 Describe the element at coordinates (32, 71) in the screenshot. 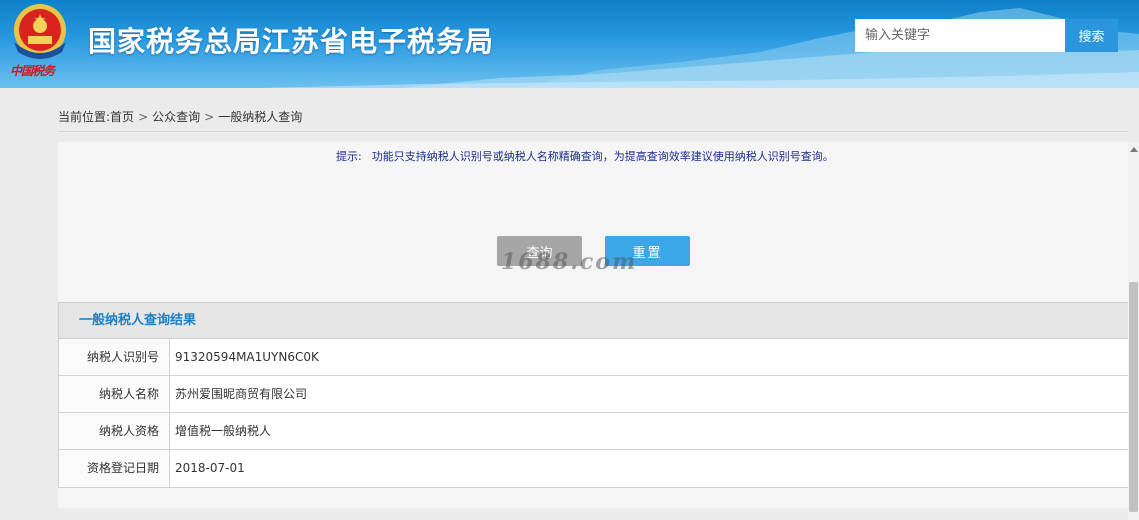

I see `emblem-caption: 中国税务` at that location.